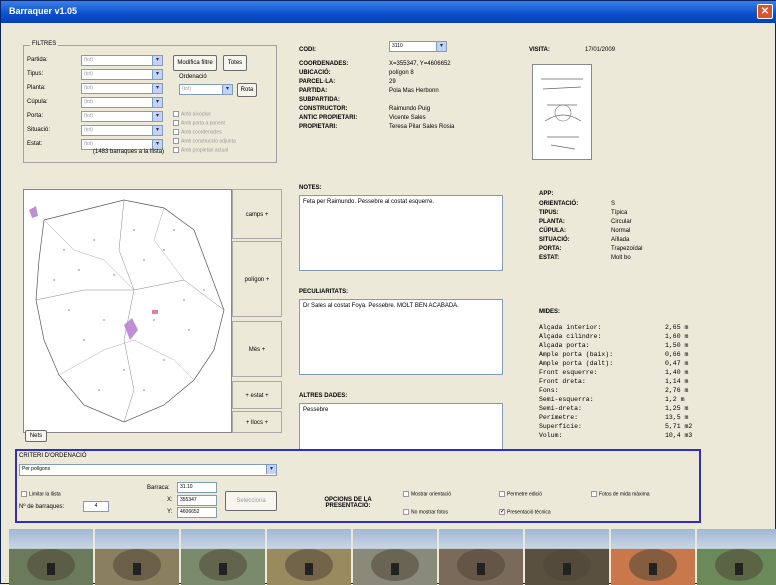 Image resolution: width=776 pixels, height=585 pixels. I want to click on num-barraques-label: Nº de barraques:, so click(42, 507).